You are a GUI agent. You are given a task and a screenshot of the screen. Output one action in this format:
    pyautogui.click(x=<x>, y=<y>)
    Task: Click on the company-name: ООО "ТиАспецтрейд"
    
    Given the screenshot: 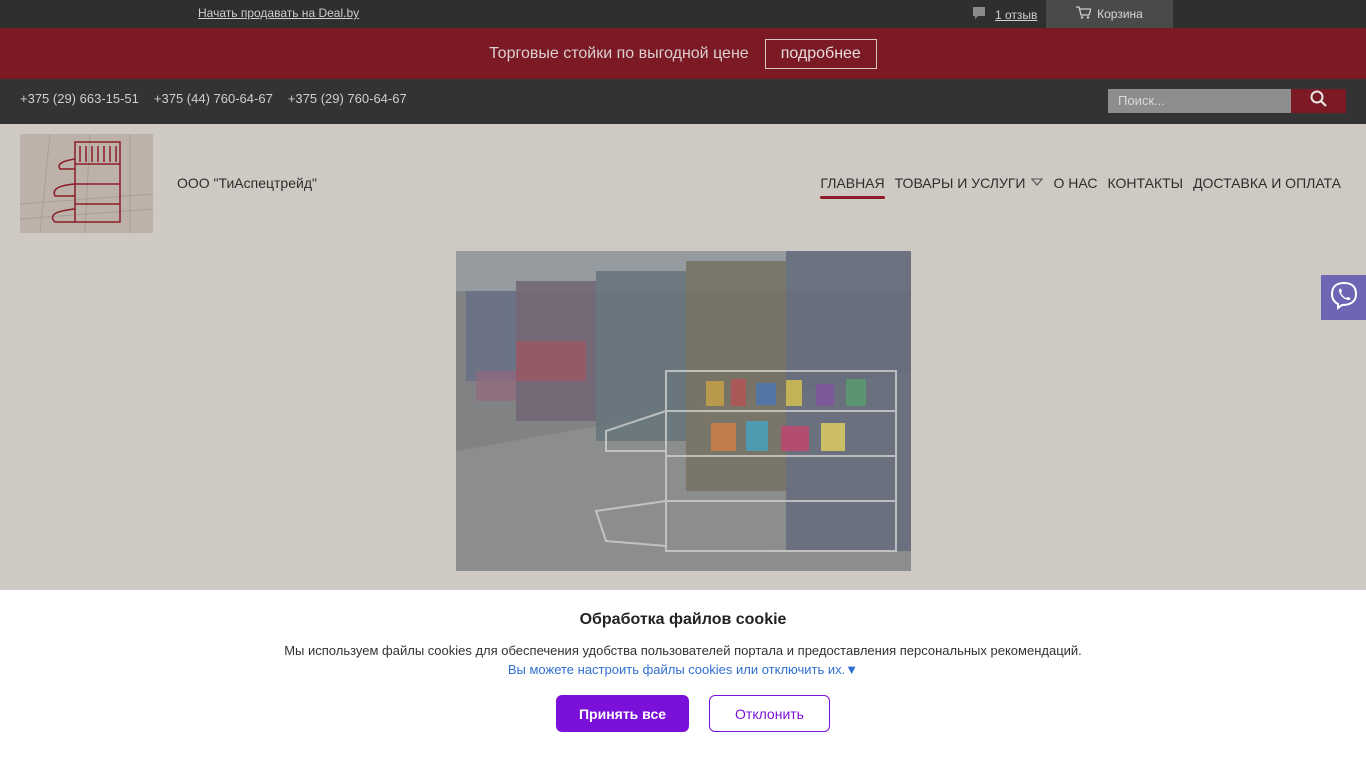 What is the action you would take?
    pyautogui.click(x=247, y=183)
    